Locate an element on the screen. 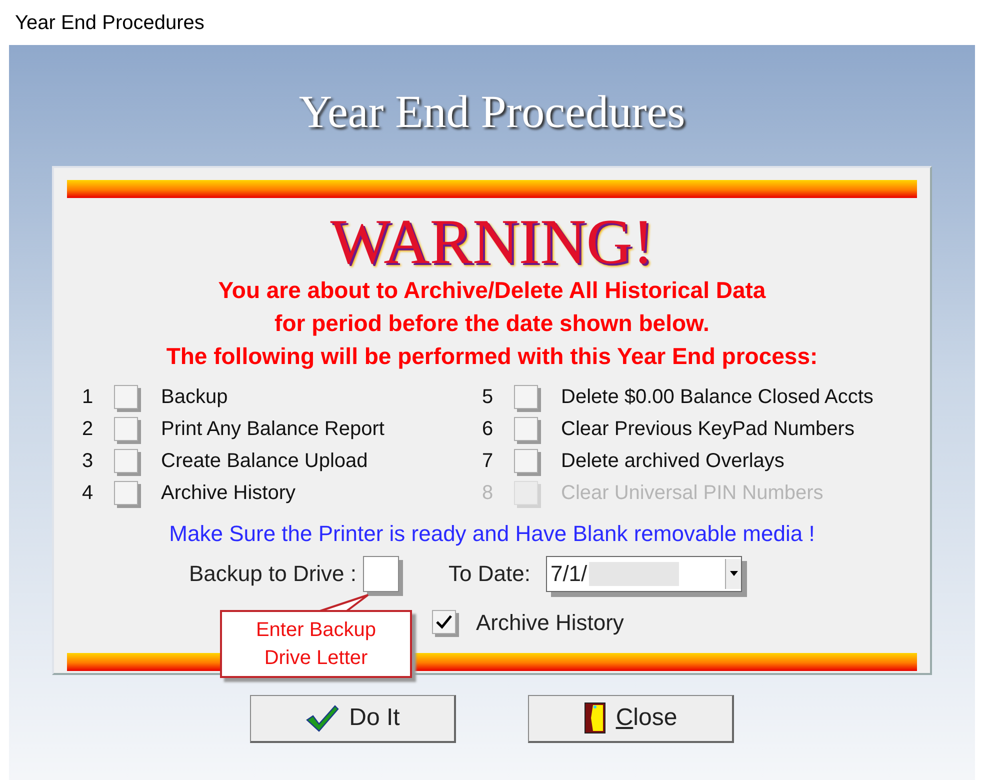  step-label: Create Balance Upload is located at coordinates (264, 461).